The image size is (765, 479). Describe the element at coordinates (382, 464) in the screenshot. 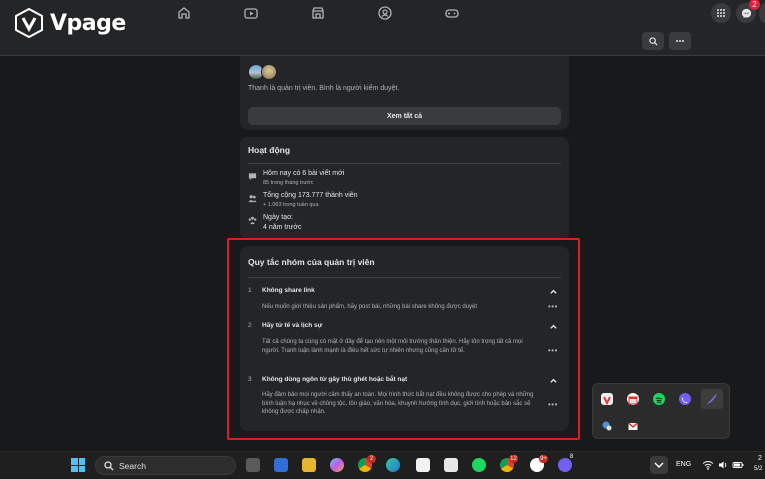

I see `windows-taskbar: Search 2 12 9+ 8 ENG 2 5/2` at that location.